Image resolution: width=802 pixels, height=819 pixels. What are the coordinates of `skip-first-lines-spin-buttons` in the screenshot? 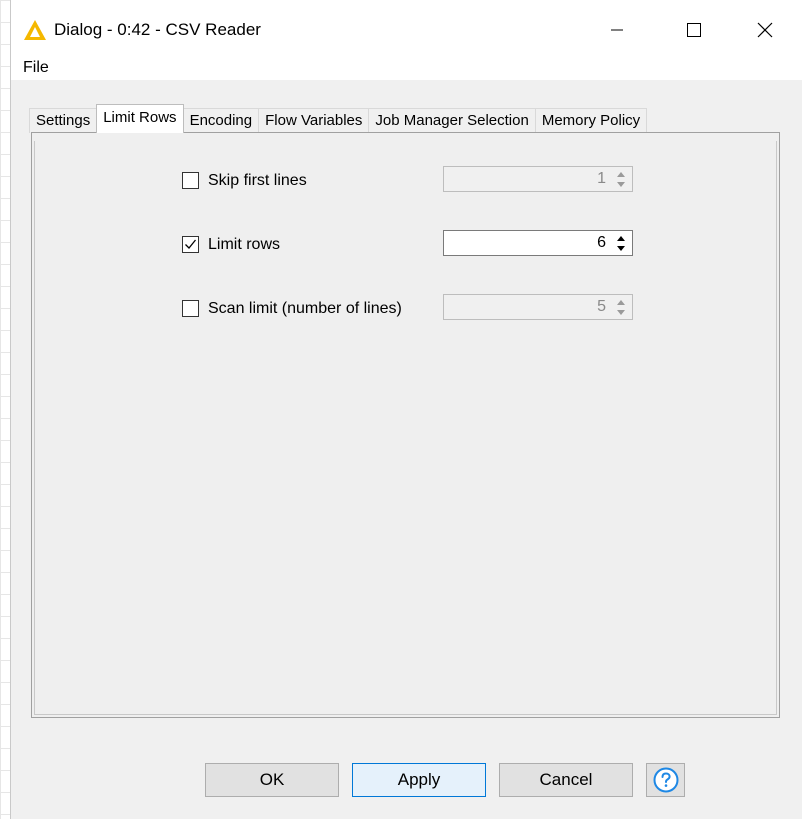 It's located at (621, 179).